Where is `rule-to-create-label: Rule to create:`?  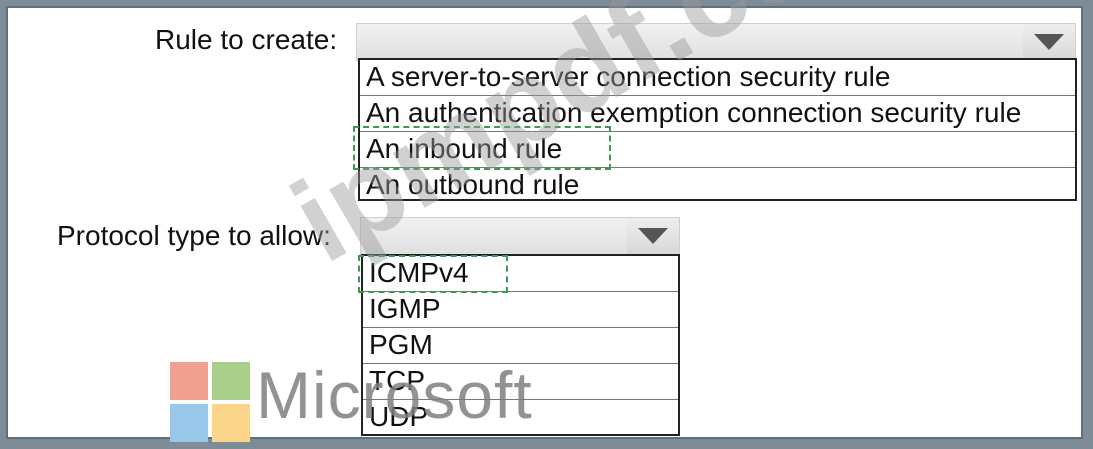 rule-to-create-label: Rule to create: is located at coordinates (246, 39).